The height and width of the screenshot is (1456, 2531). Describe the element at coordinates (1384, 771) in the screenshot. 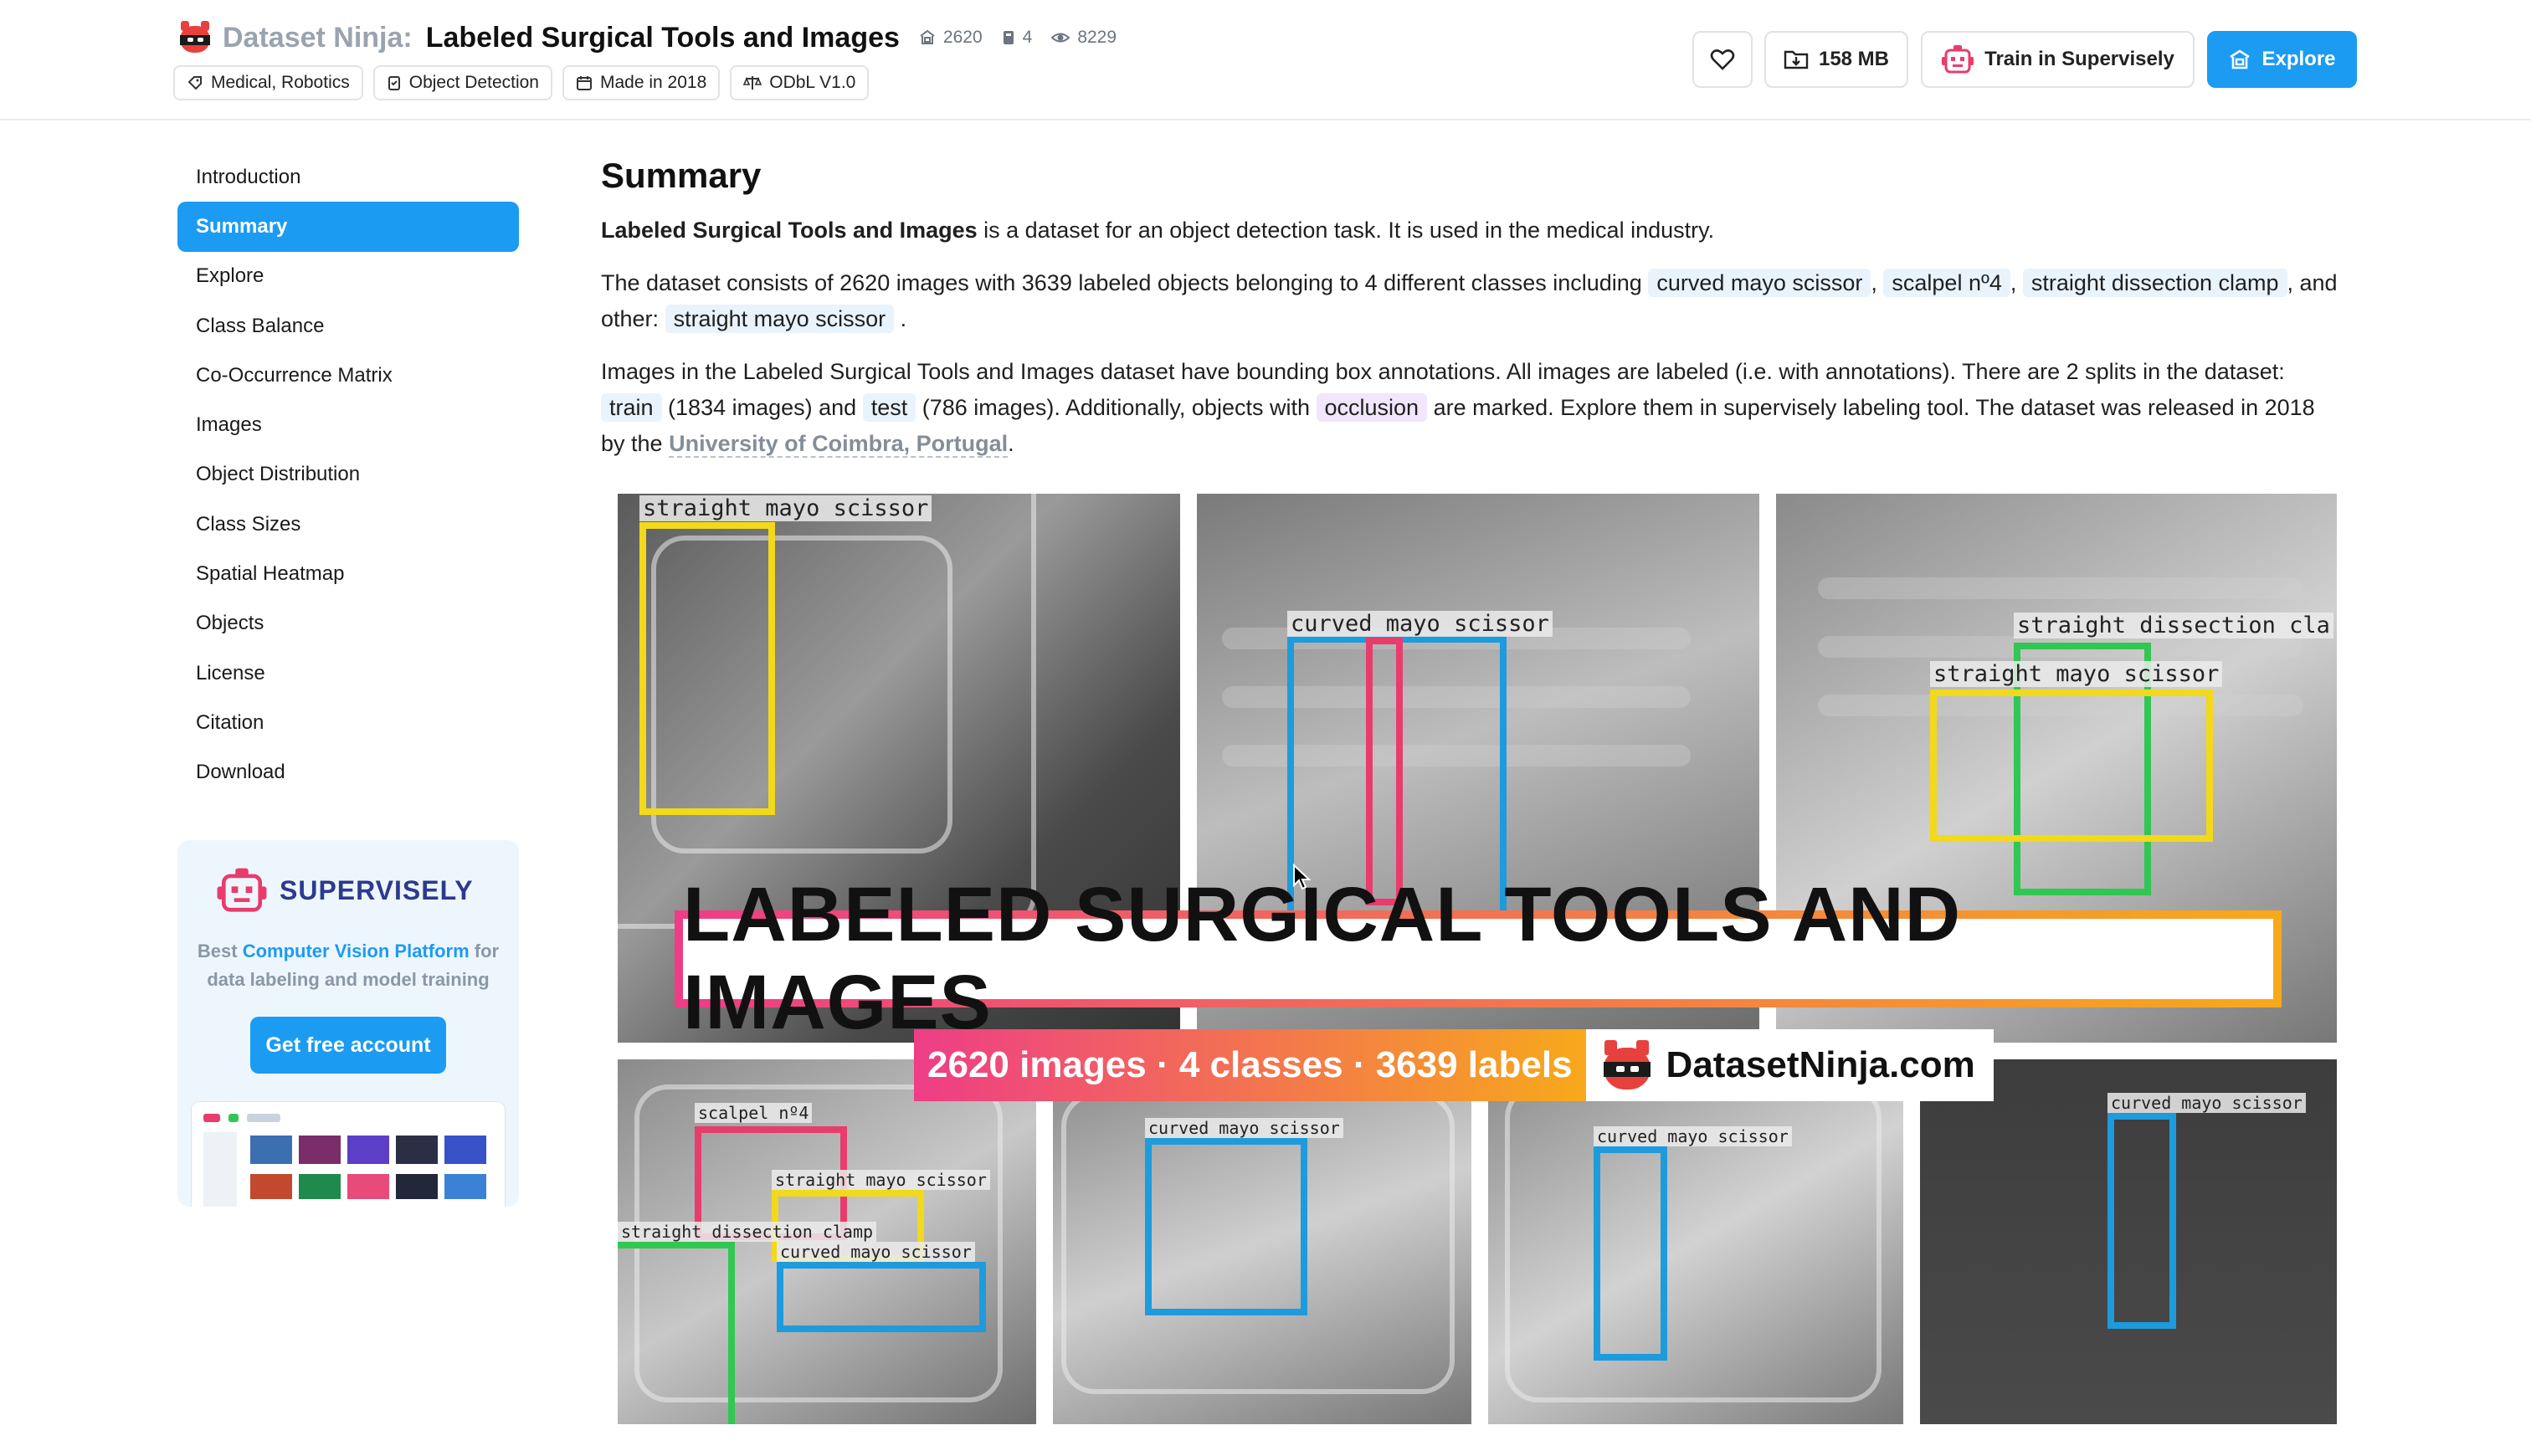

I see `bbox-scalpel` at that location.